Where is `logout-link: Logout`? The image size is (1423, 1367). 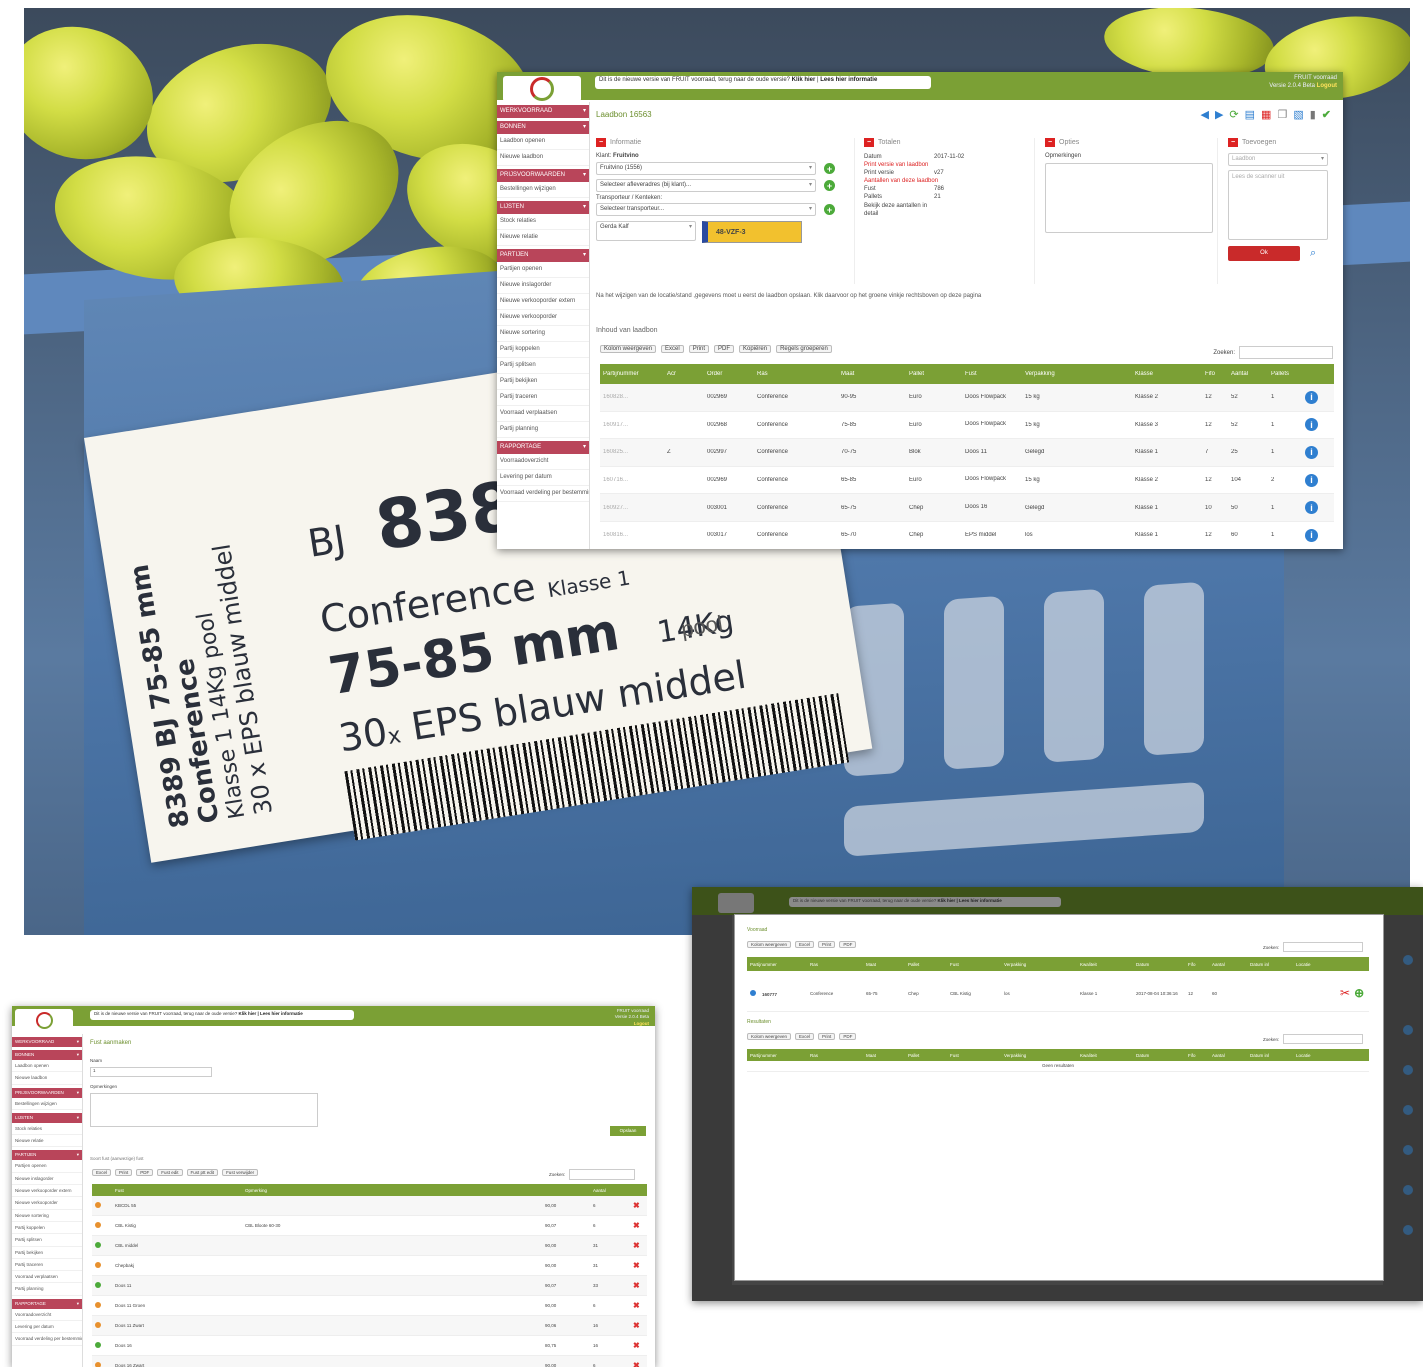 logout-link: Logout is located at coordinates (632, 1024).